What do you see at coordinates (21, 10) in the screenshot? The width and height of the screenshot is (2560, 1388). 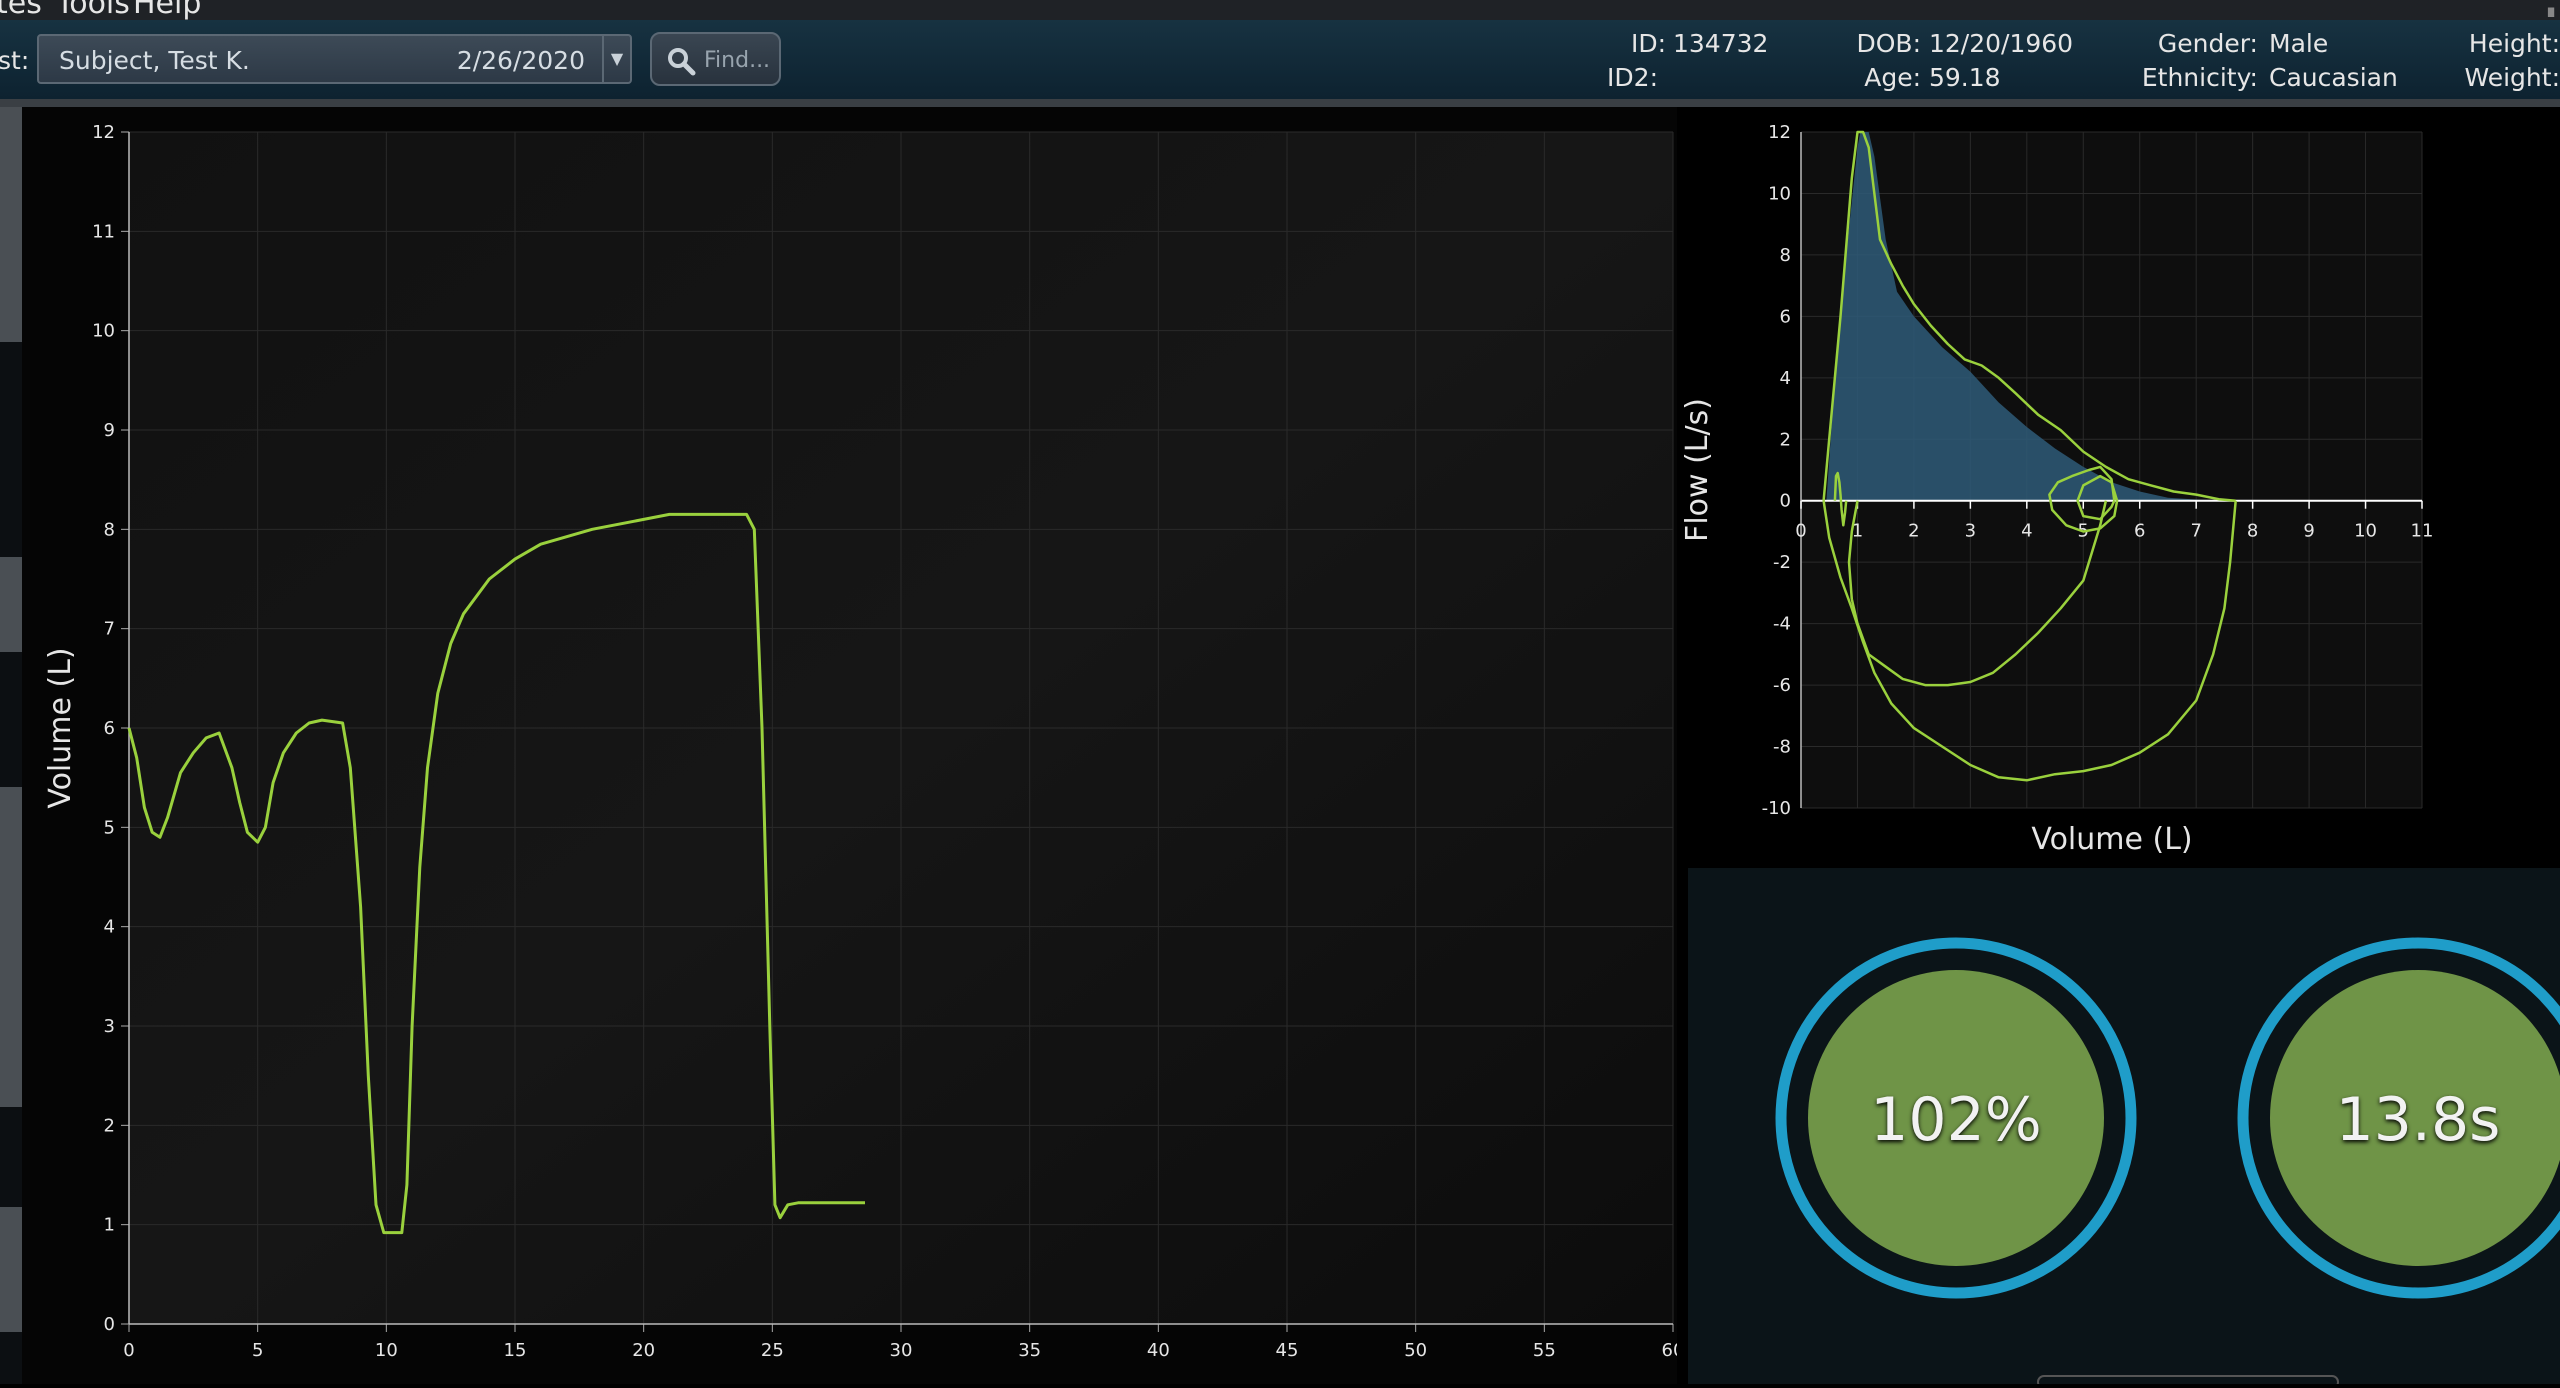 I see `menu-item-tes: tes` at bounding box center [21, 10].